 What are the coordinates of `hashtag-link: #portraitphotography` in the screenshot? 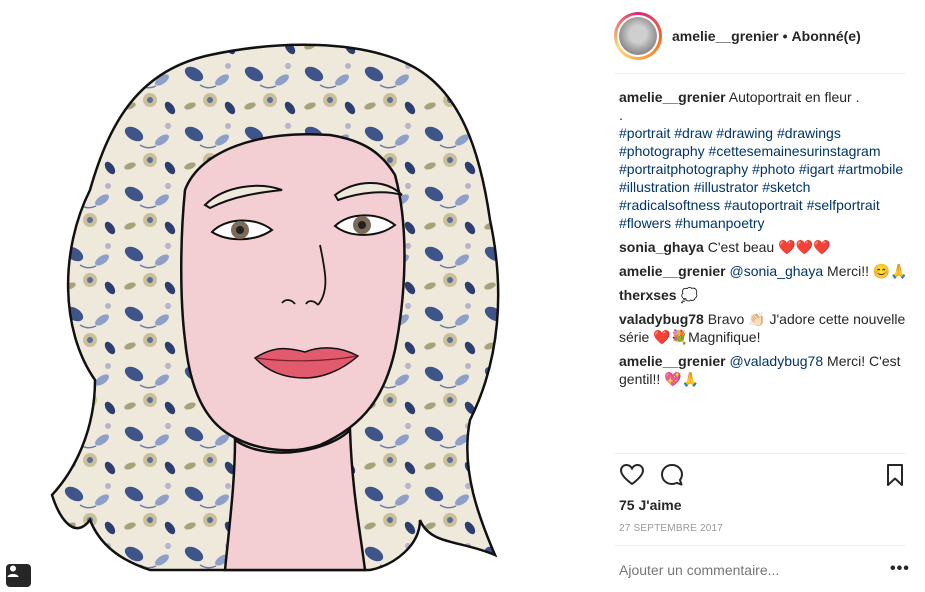 It's located at (683, 169).